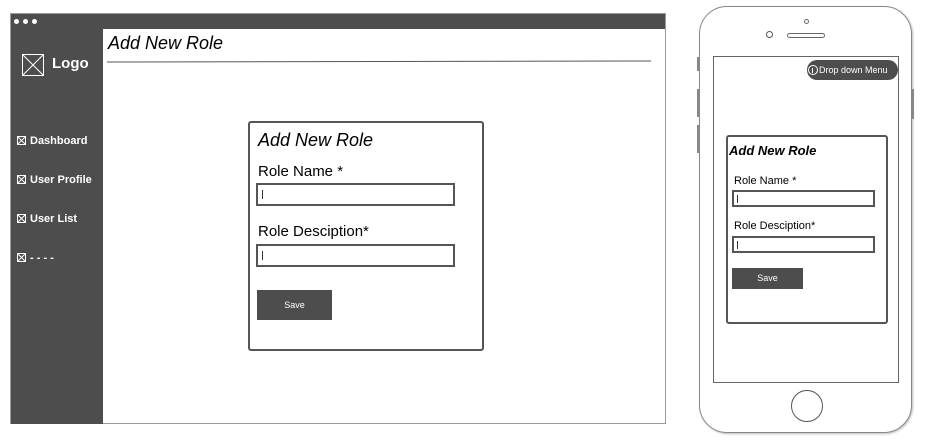  Describe the element at coordinates (338, 21) in the screenshot. I see `browser-title-bar` at that location.